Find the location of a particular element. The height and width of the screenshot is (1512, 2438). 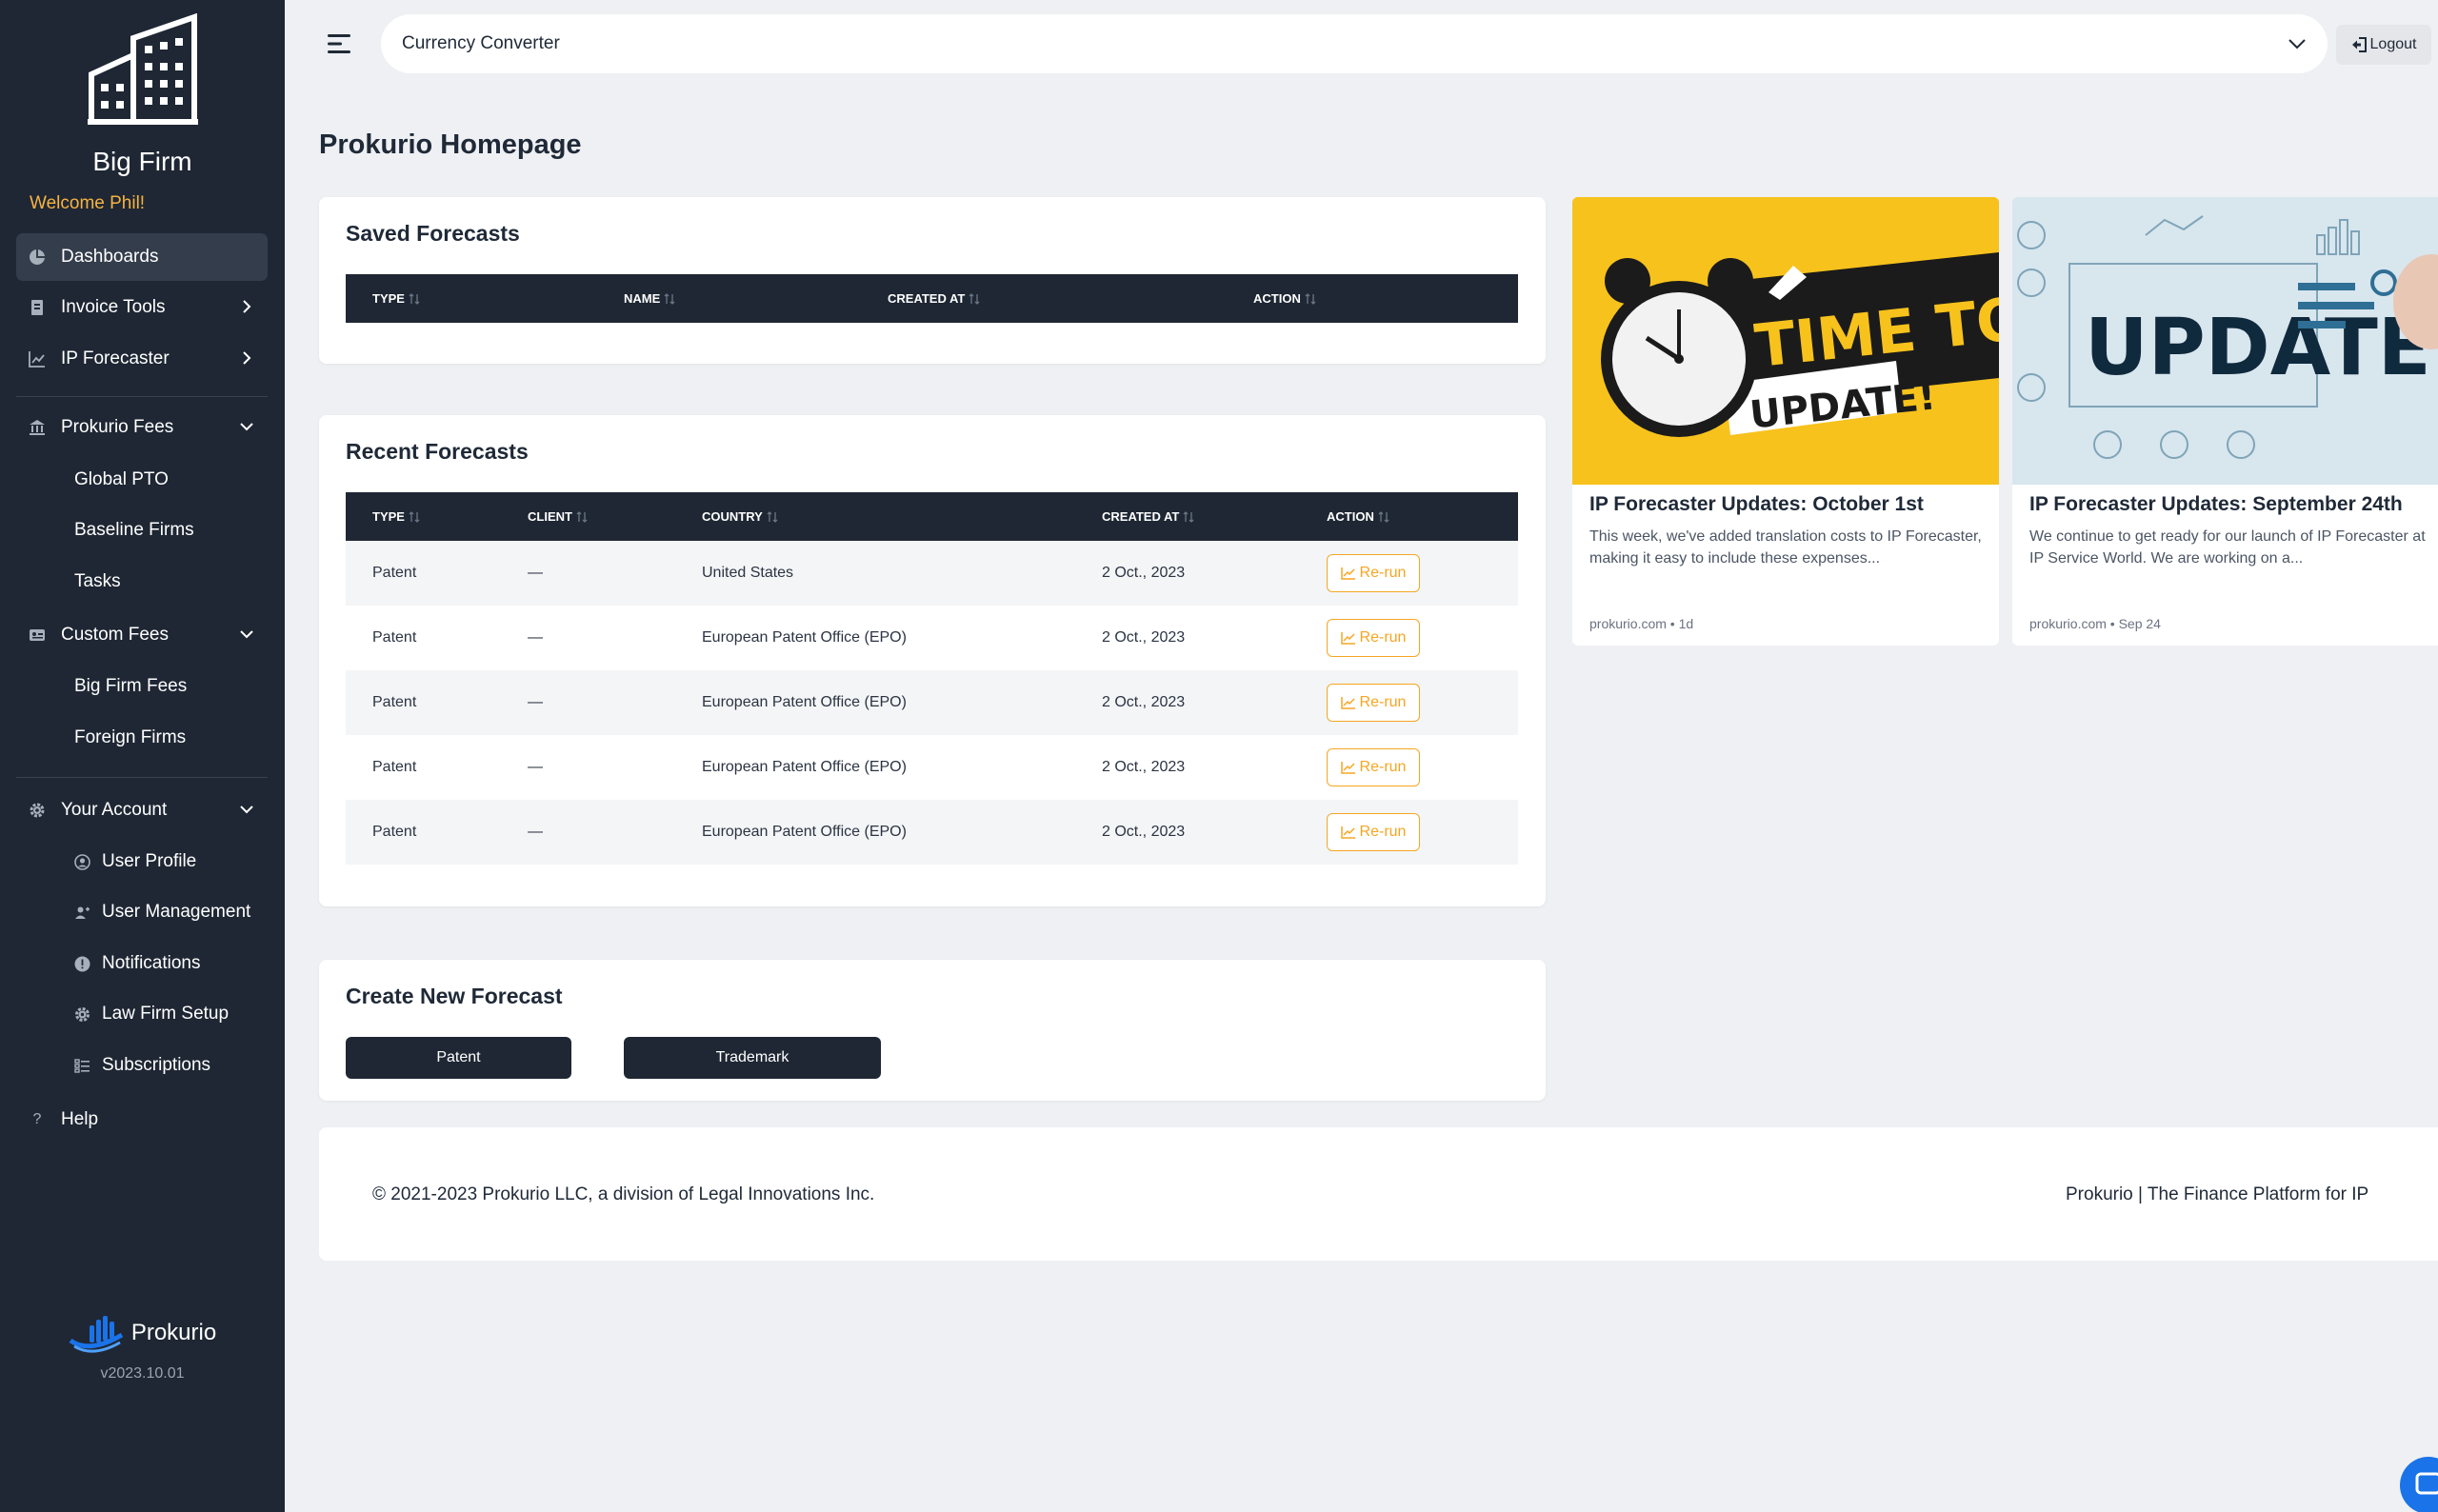

news-title: IP Forecaster Updates: September 24th is located at coordinates (2216, 504).